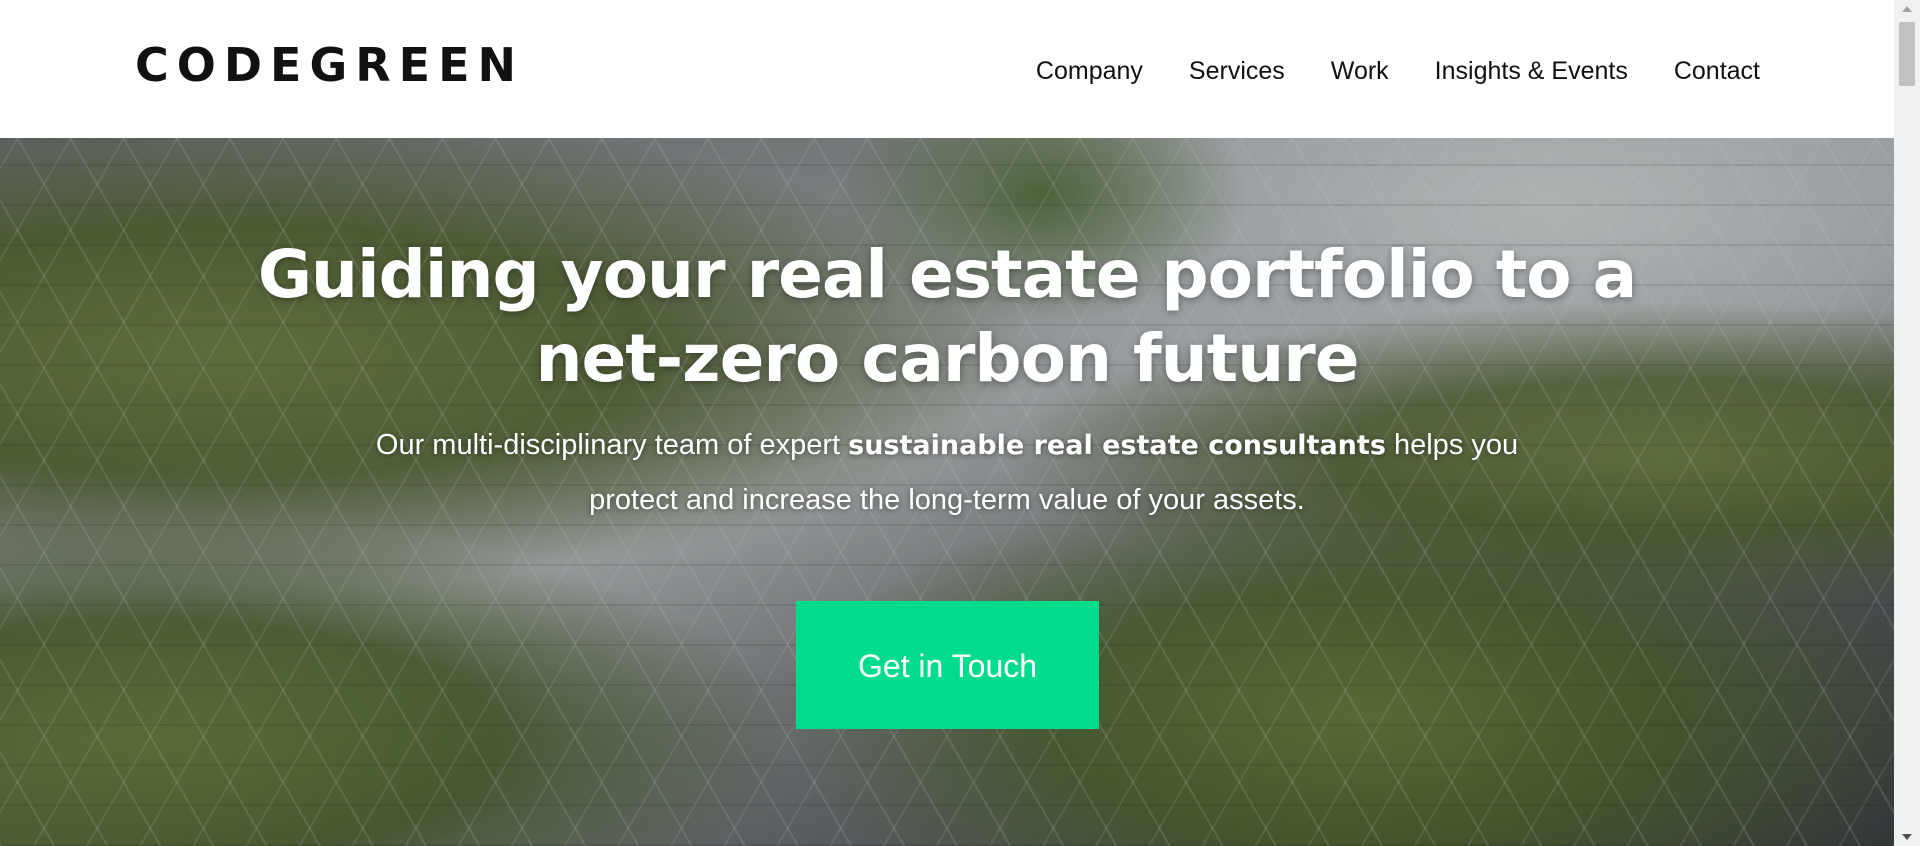 The image size is (1920, 846). What do you see at coordinates (329, 65) in the screenshot?
I see `logo: CODEGREEN` at bounding box center [329, 65].